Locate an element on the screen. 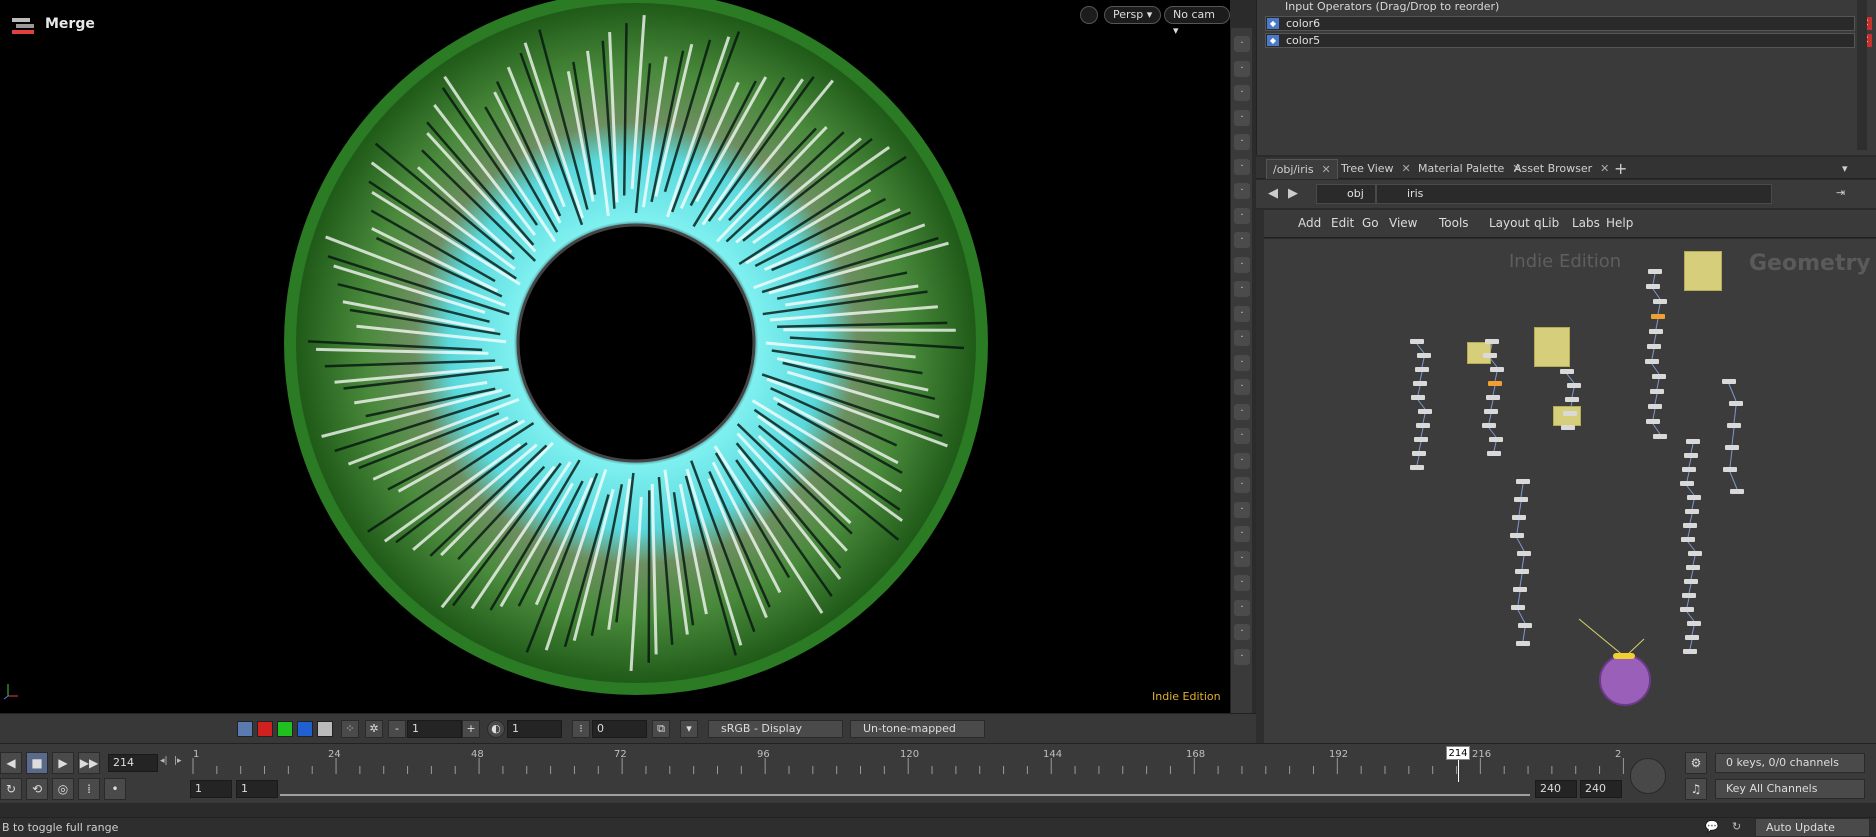 This screenshot has width=1876, height=837. grid-icon: · is located at coordinates (1242, 485).